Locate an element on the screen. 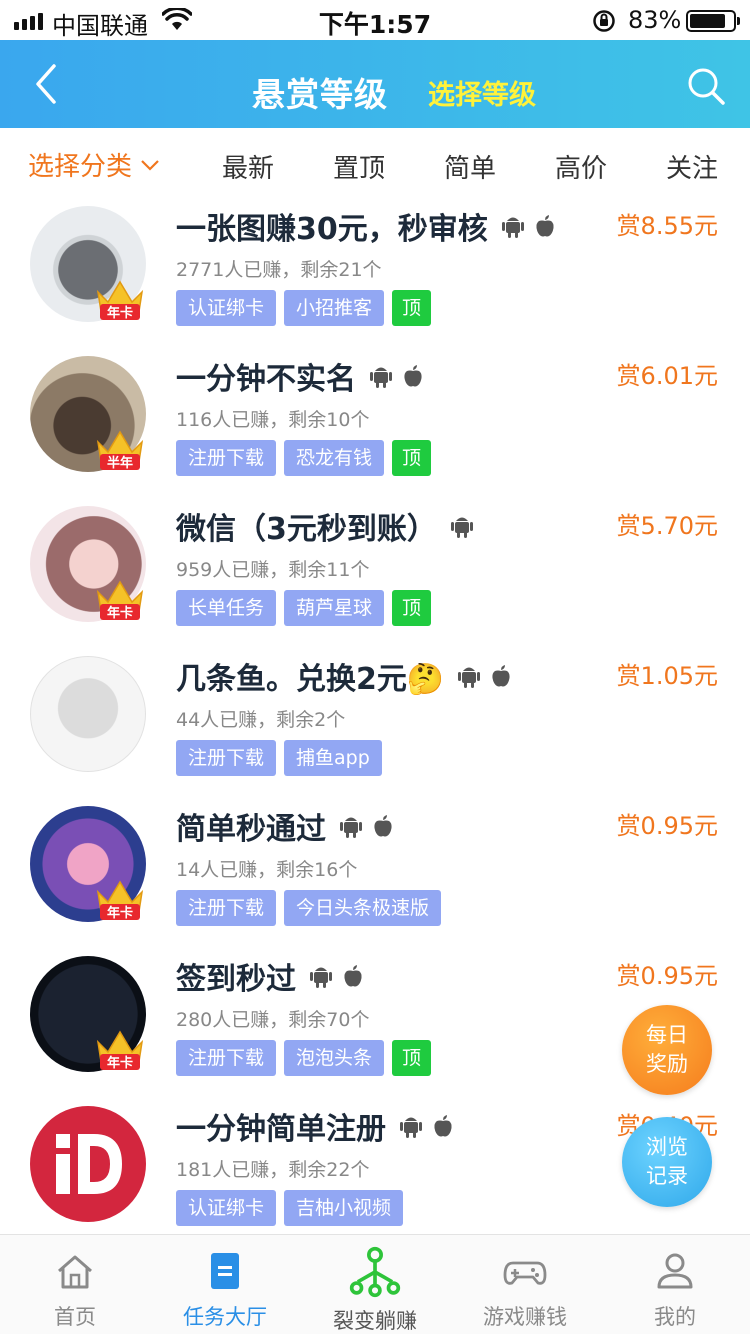 The width and height of the screenshot is (750, 1334). tab-fission: 裂变躺赚 is located at coordinates (375, 1284).